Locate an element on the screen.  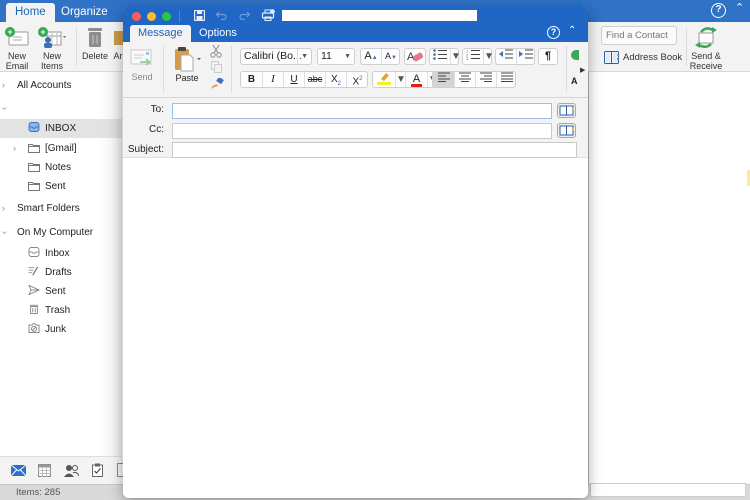
grow-font-button: A▲ is located at coordinates (371, 56).